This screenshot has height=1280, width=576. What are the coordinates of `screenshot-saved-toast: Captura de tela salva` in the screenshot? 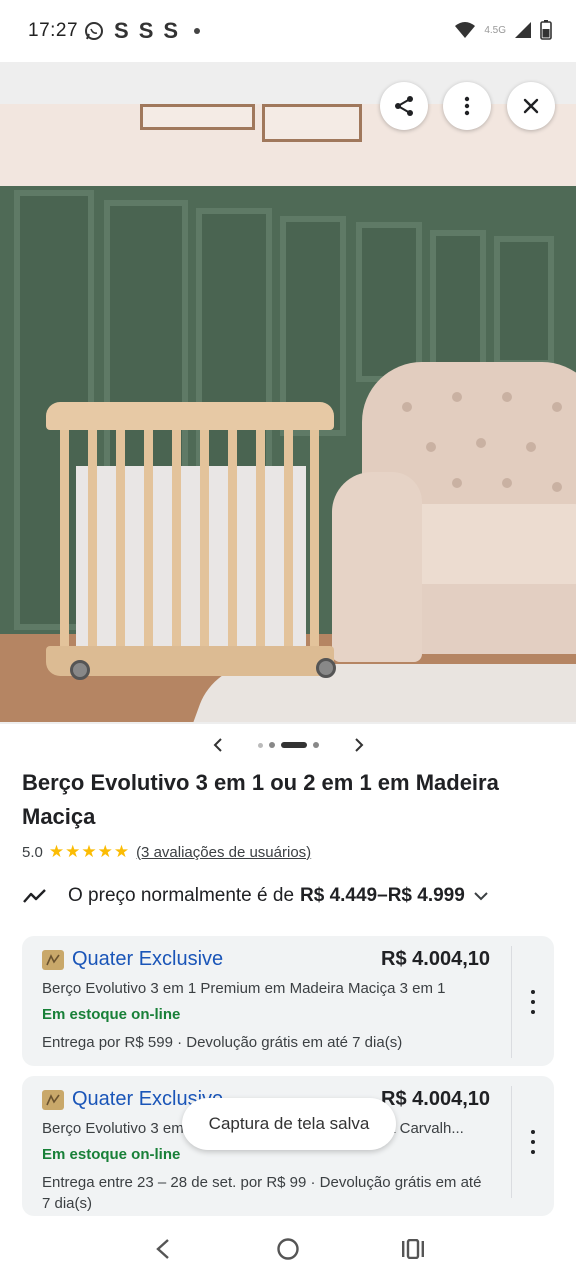 It's located at (289, 1124).